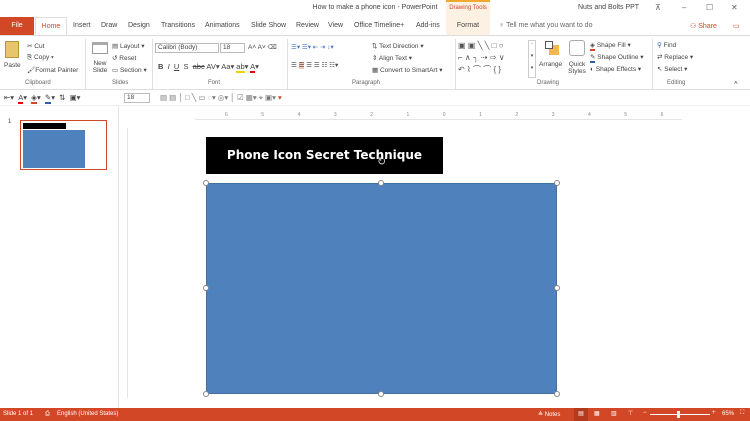 The height and width of the screenshot is (421, 750). Describe the element at coordinates (614, 413) in the screenshot. I see `reading-view-icon: ▥` at that location.